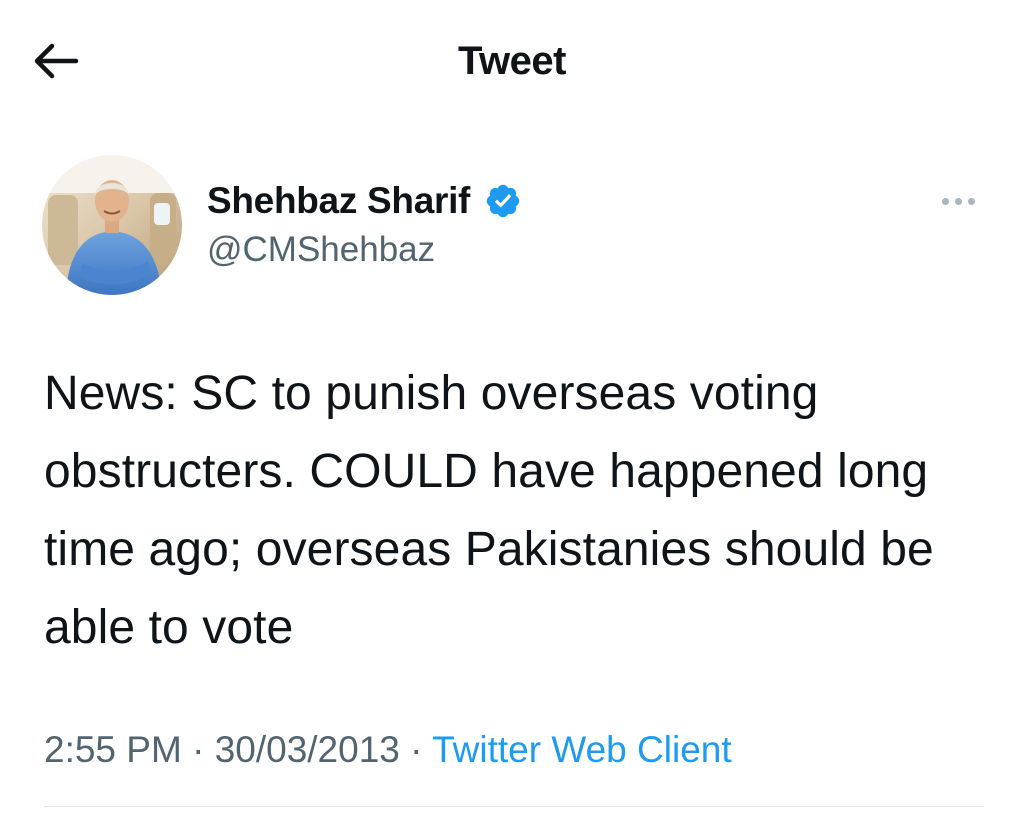 The width and height of the screenshot is (1024, 834). What do you see at coordinates (321, 250) in the screenshot?
I see `username-handle: @CMShehbaz` at bounding box center [321, 250].